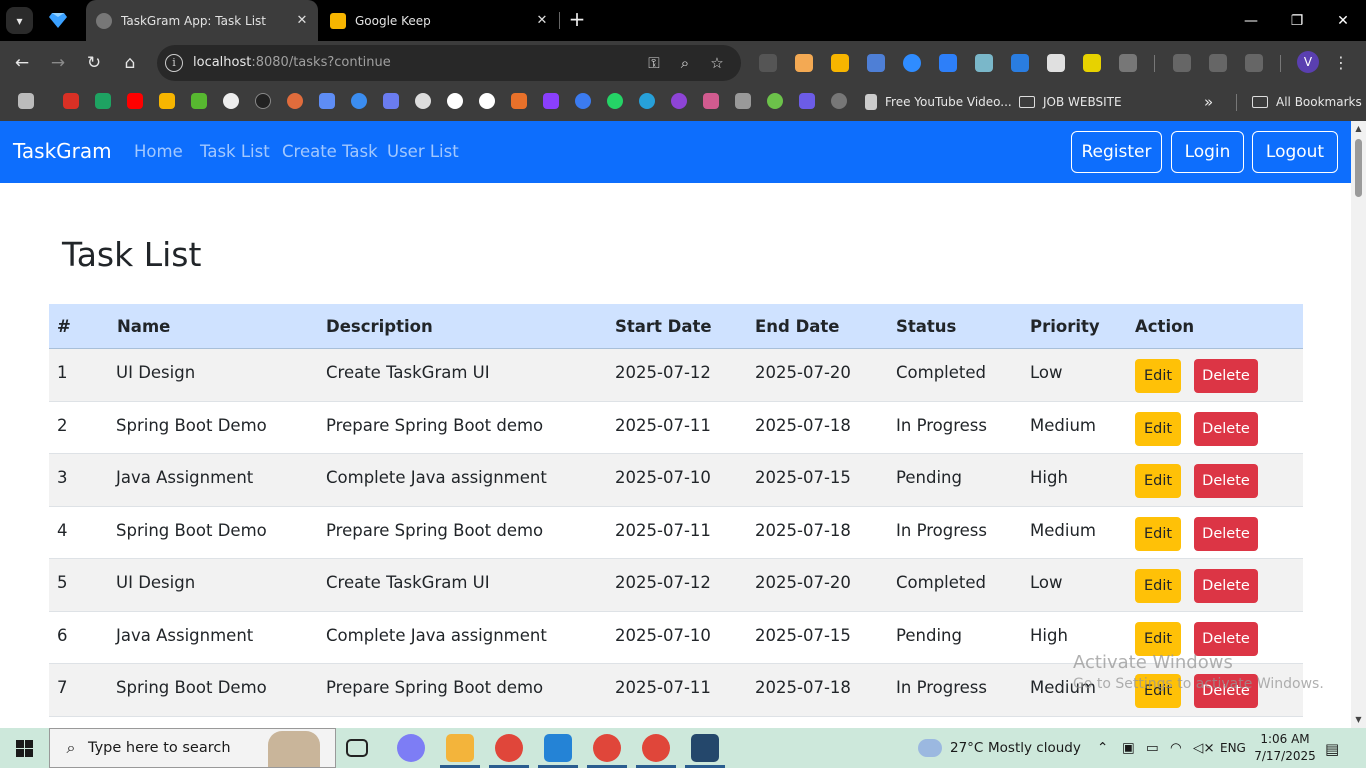 This screenshot has height=768, width=1366. What do you see at coordinates (1020, 63) in the screenshot?
I see `sync-extension-icon` at bounding box center [1020, 63].